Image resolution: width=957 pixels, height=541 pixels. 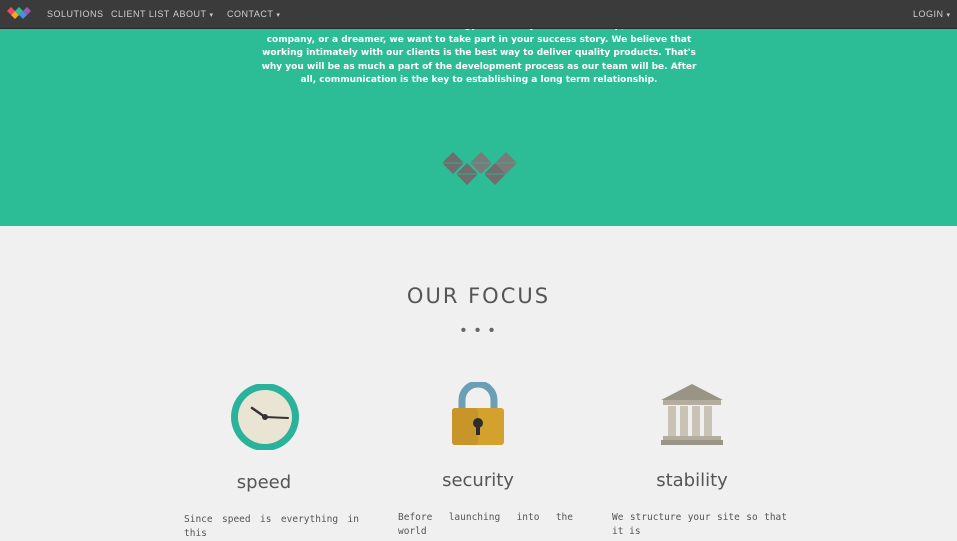 I want to click on nav-solutions: SOLUTIONS, so click(x=75, y=14).